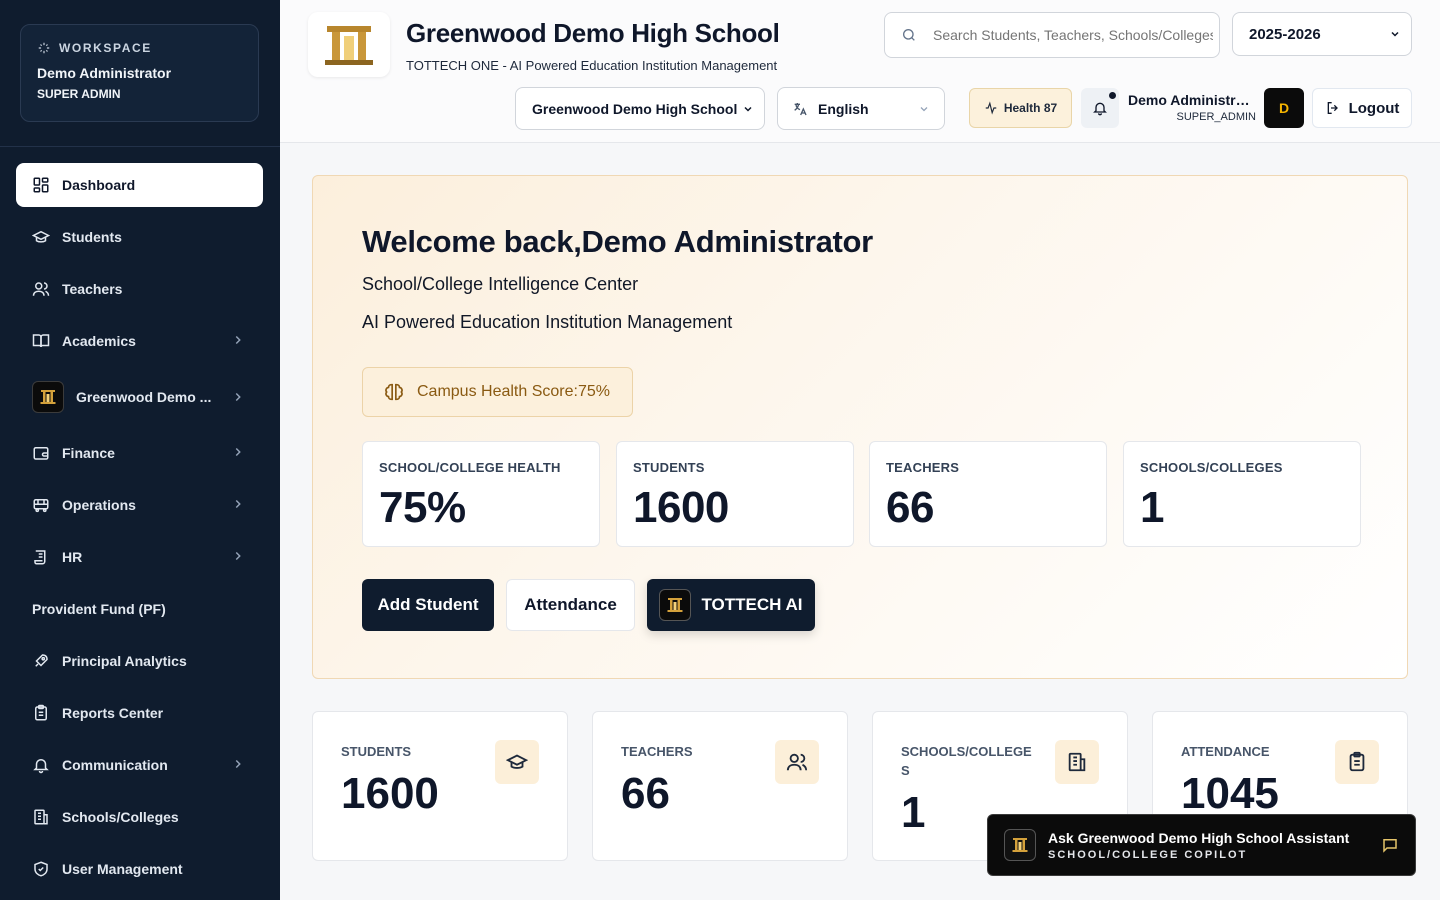 Image resolution: width=1440 pixels, height=900 pixels. I want to click on stat-card-students: STUDENTS 1600, so click(440, 786).